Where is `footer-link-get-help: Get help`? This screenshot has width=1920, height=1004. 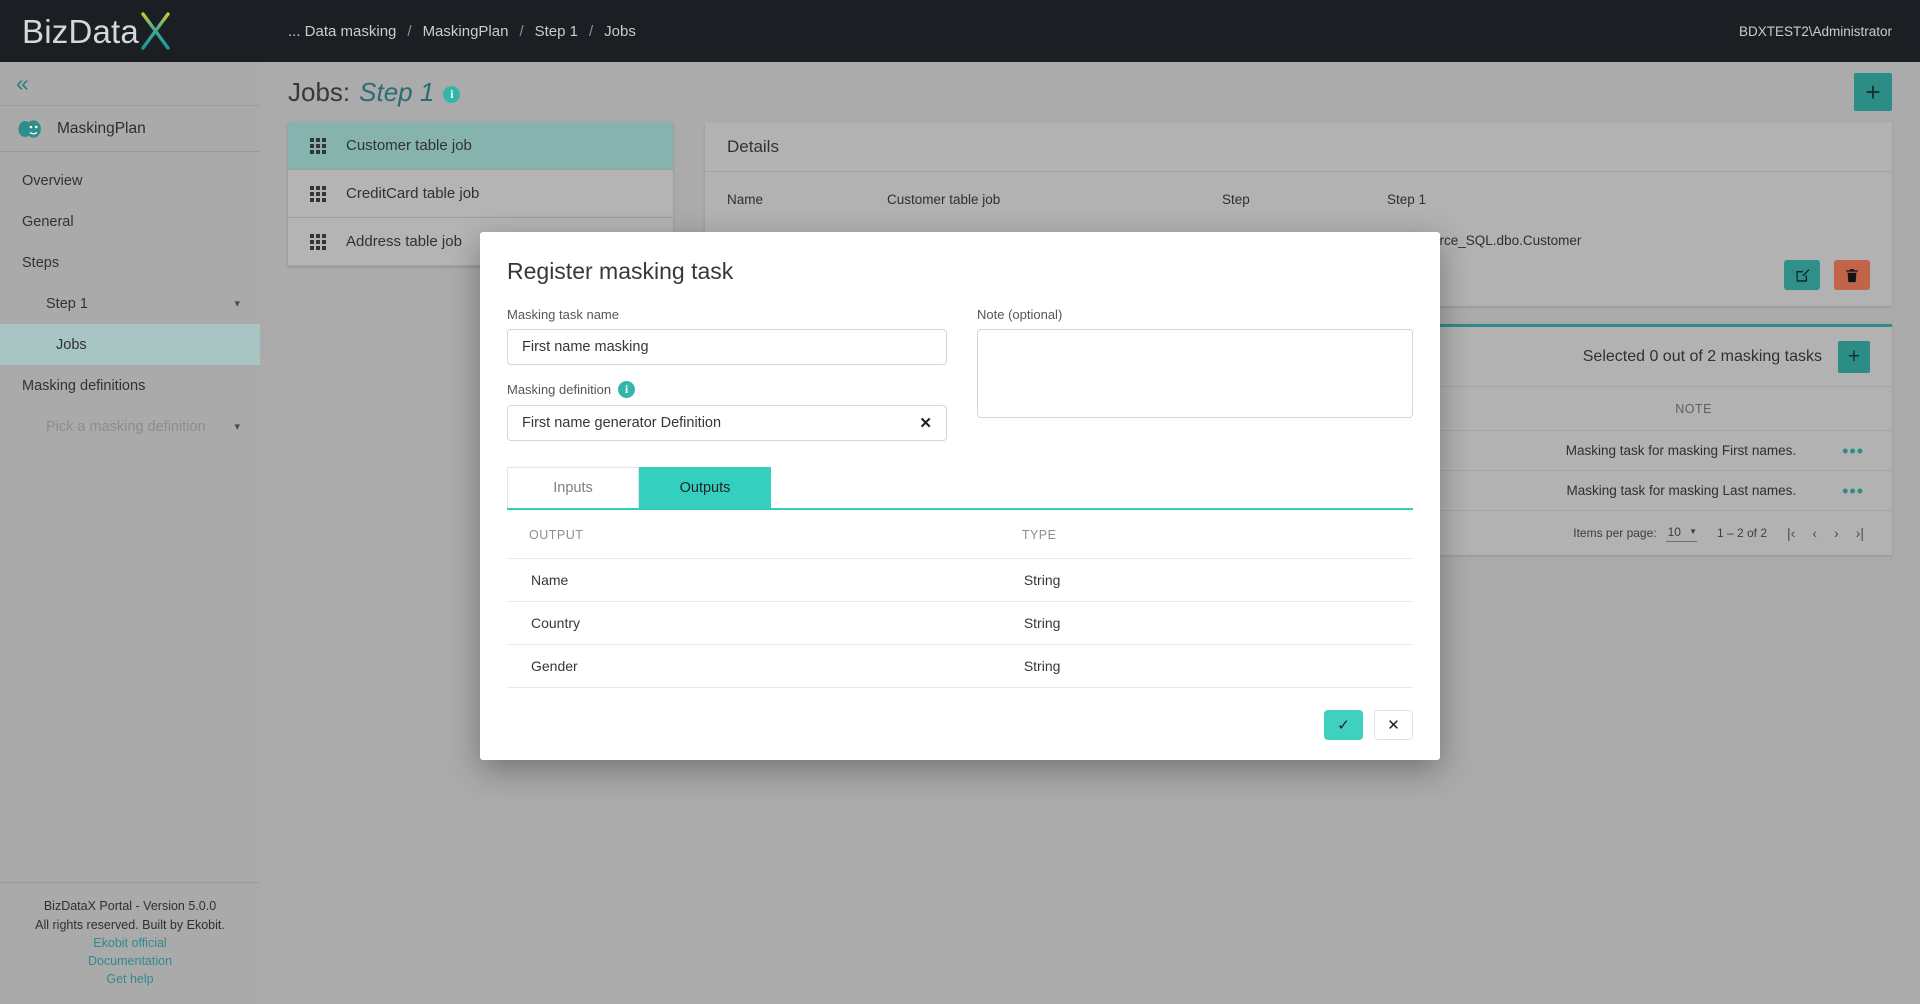
footer-link-get-help: Get help is located at coordinates (130, 979).